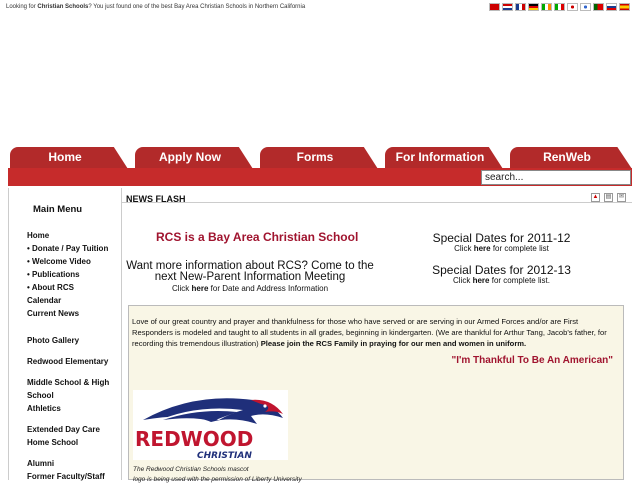 The width and height of the screenshot is (640, 483). What do you see at coordinates (481, 280) in the screenshot?
I see `dates-2012-here-link: here` at bounding box center [481, 280].